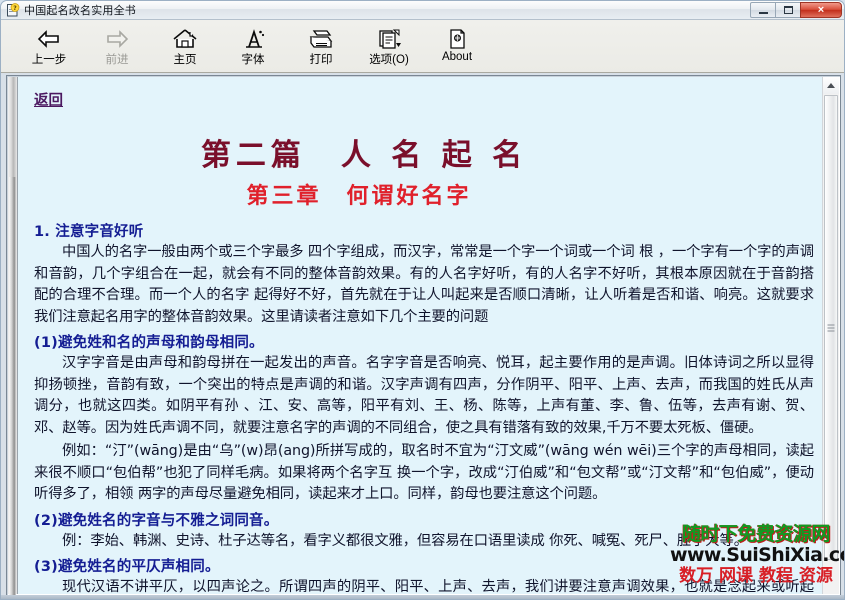  I want to click on scrollbar-grip-icon, so click(831, 327).